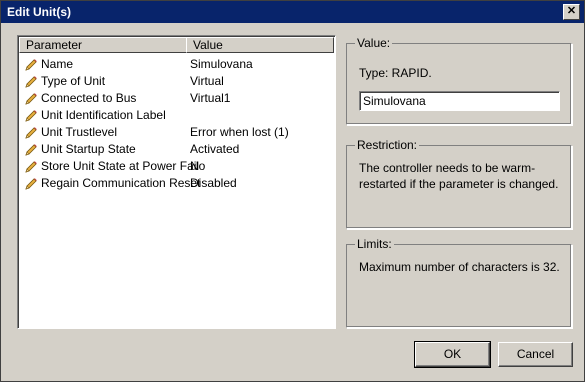  Describe the element at coordinates (177, 98) in the screenshot. I see `table-row: Connected to Bus Virtual1` at that location.